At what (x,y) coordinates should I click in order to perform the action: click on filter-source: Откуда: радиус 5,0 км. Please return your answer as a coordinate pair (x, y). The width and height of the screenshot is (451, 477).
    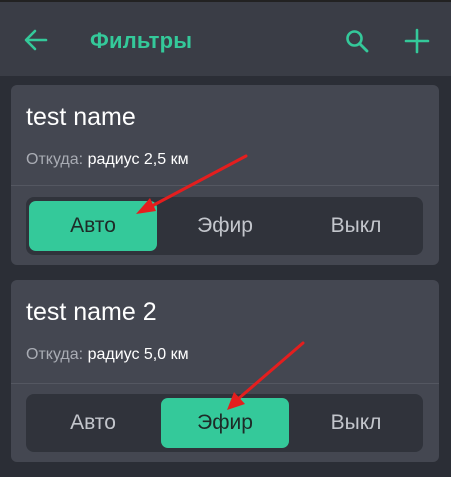
    Looking at the image, I should click on (107, 355).